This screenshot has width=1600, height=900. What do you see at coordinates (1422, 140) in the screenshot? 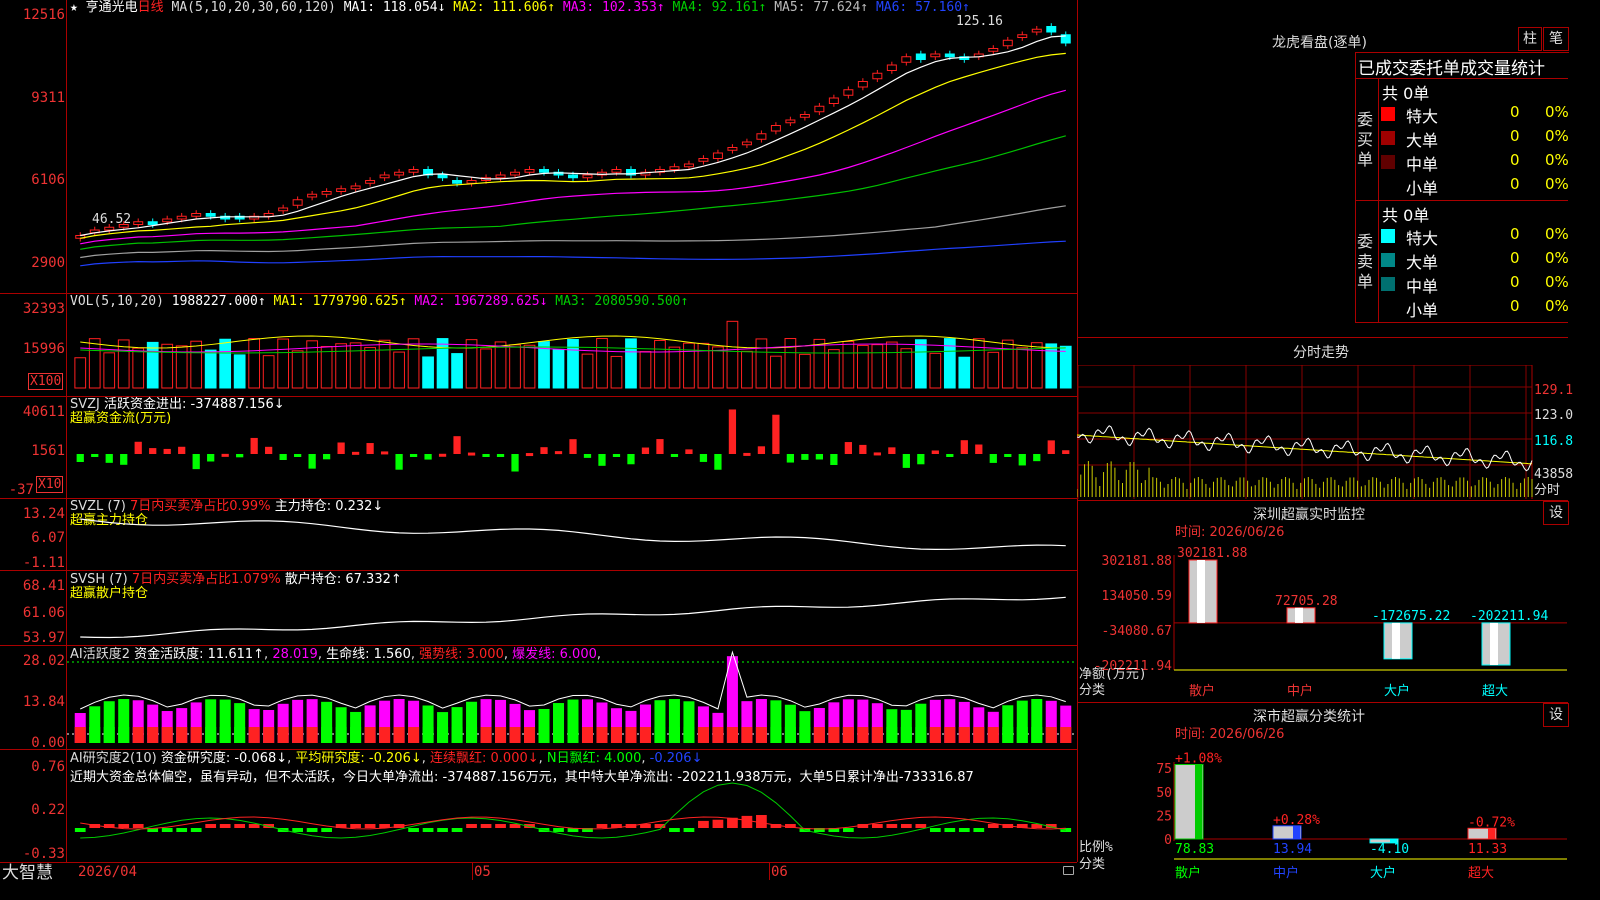
I see `order-size-label: 大单` at bounding box center [1422, 140].